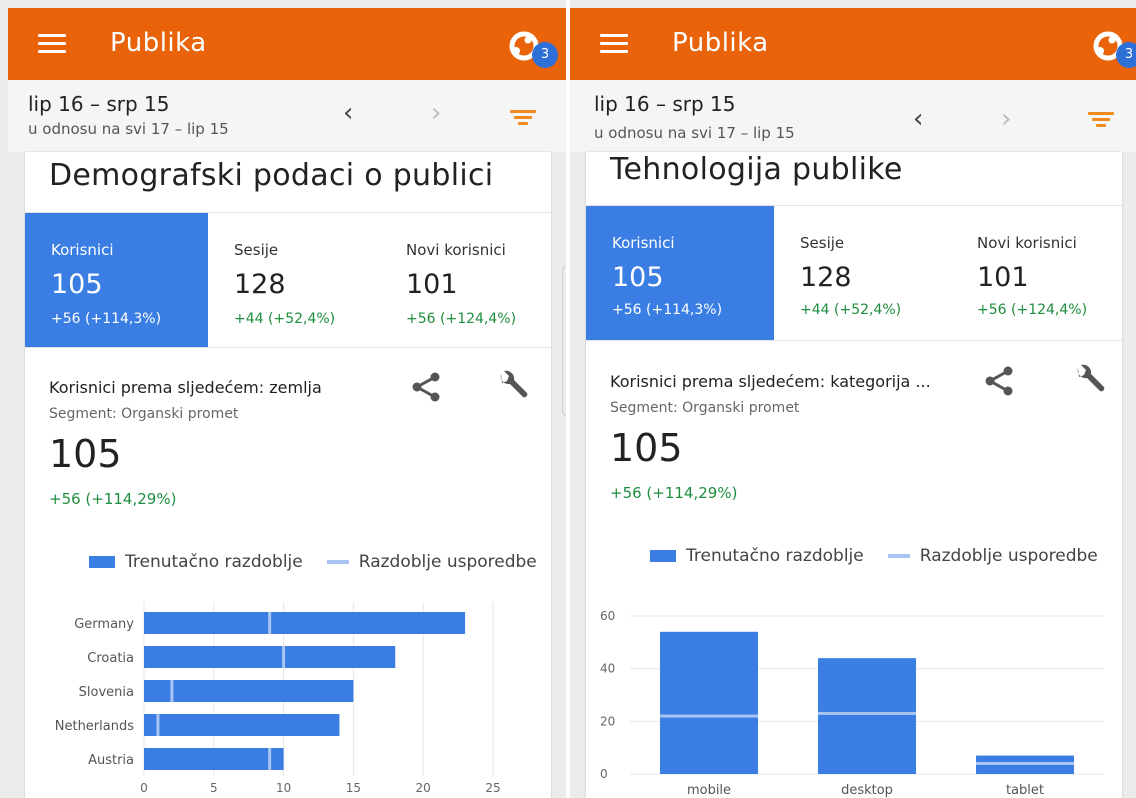 This screenshot has width=1136, height=798. I want to click on category-label: Croatia, so click(110, 658).